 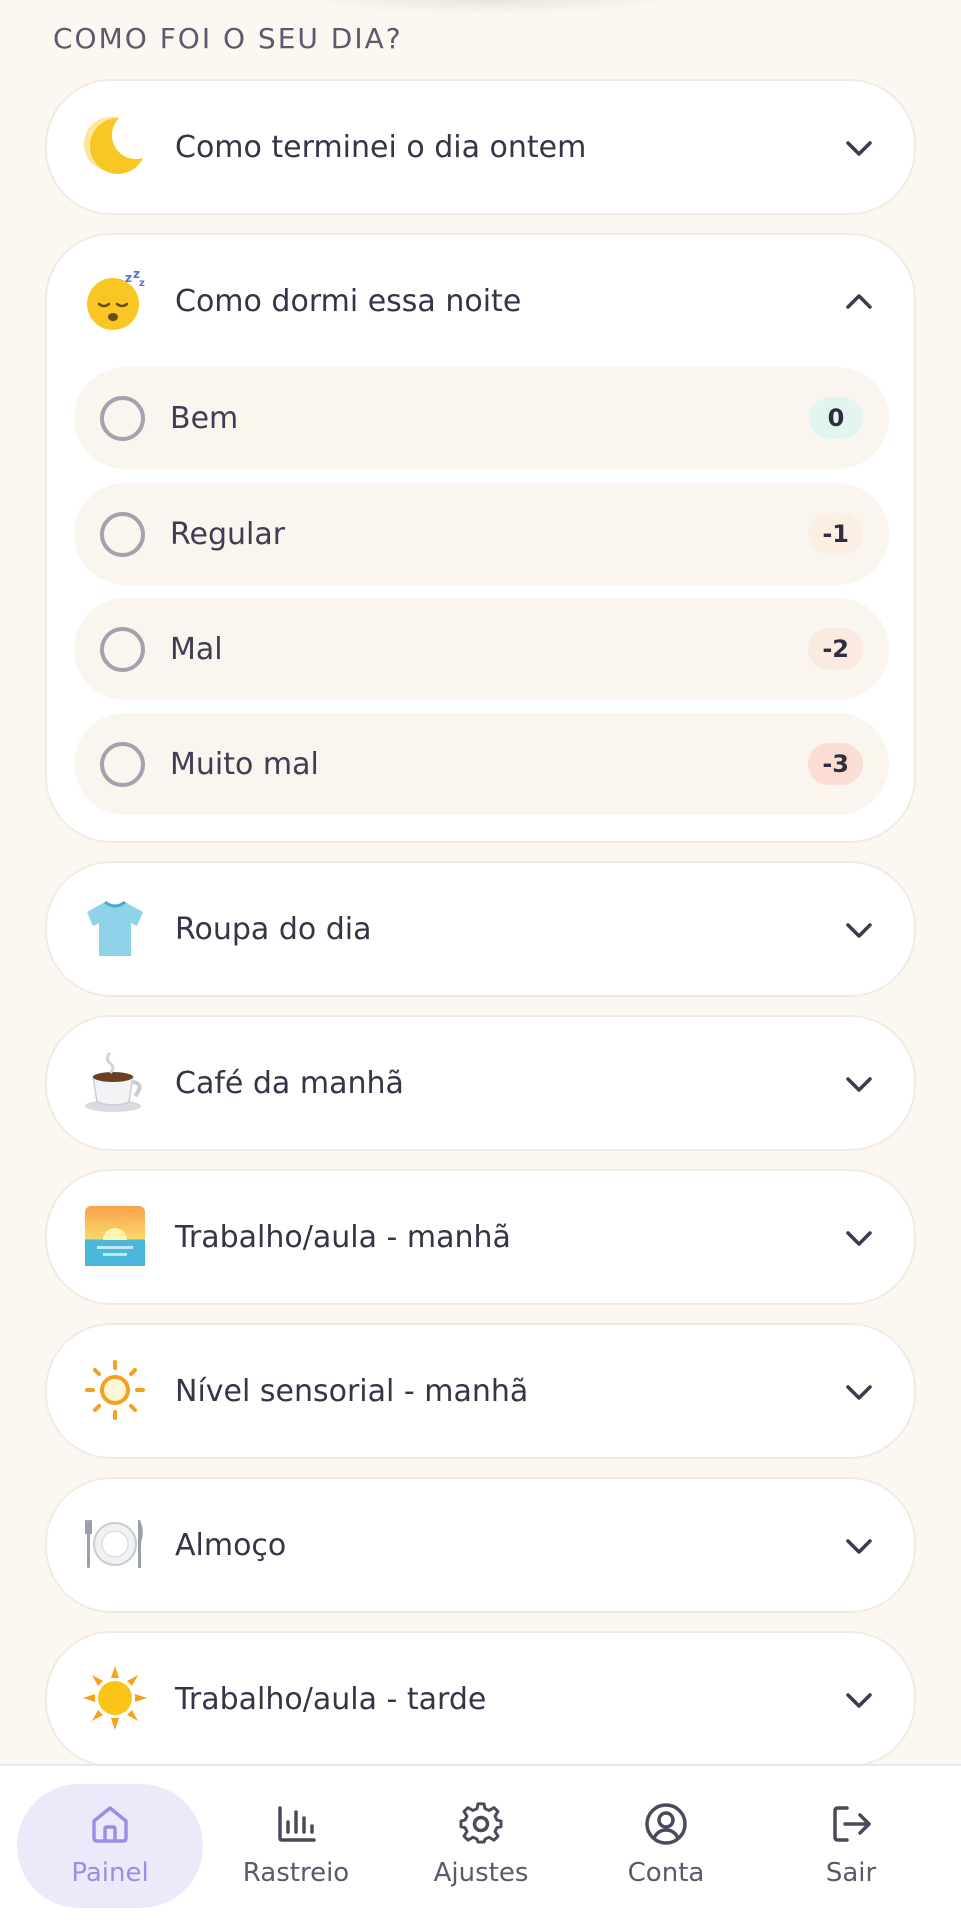 I want to click on card-trabalho-aula-manha: Trabalho/aula - manhã, so click(x=480, y=1237).